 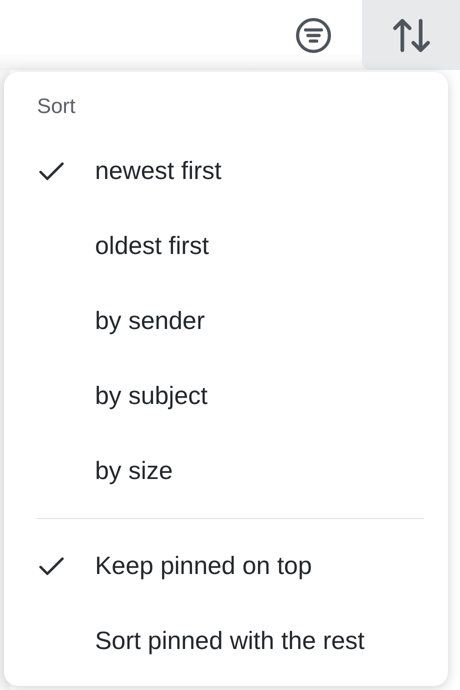 What do you see at coordinates (313, 35) in the screenshot?
I see `filter-icon` at bounding box center [313, 35].